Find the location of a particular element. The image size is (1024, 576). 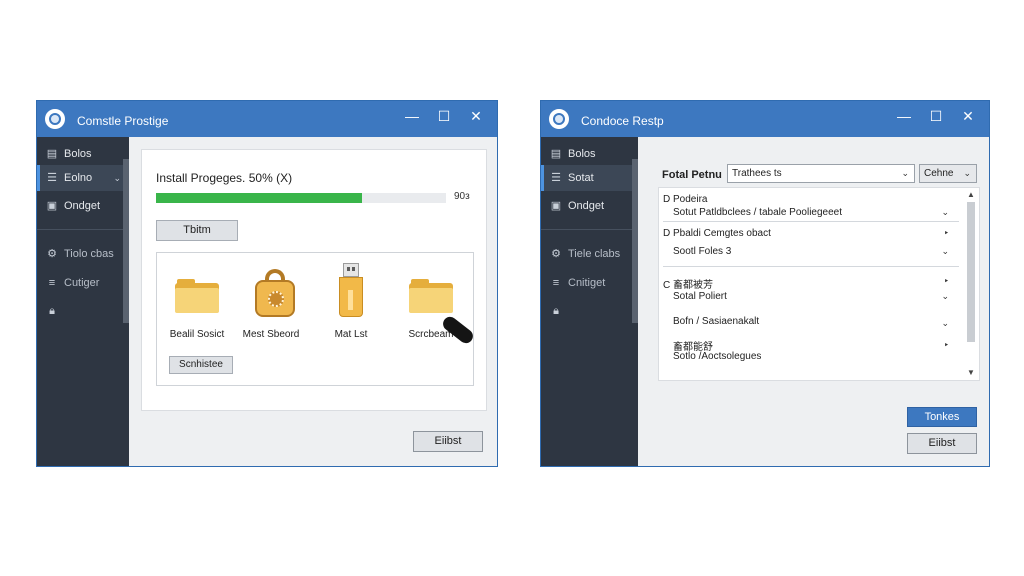

tile-folder-1: Bealil Sosict is located at coordinates (197, 303).